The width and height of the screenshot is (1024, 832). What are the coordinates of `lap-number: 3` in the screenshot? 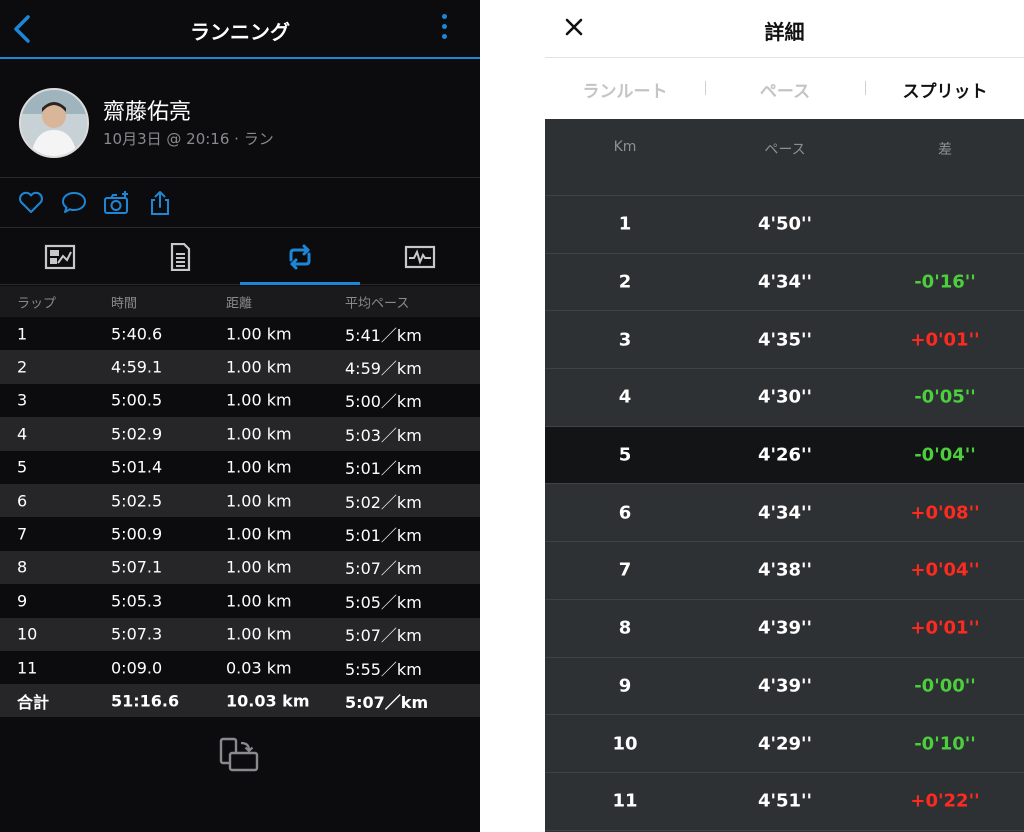 It's located at (22, 400).